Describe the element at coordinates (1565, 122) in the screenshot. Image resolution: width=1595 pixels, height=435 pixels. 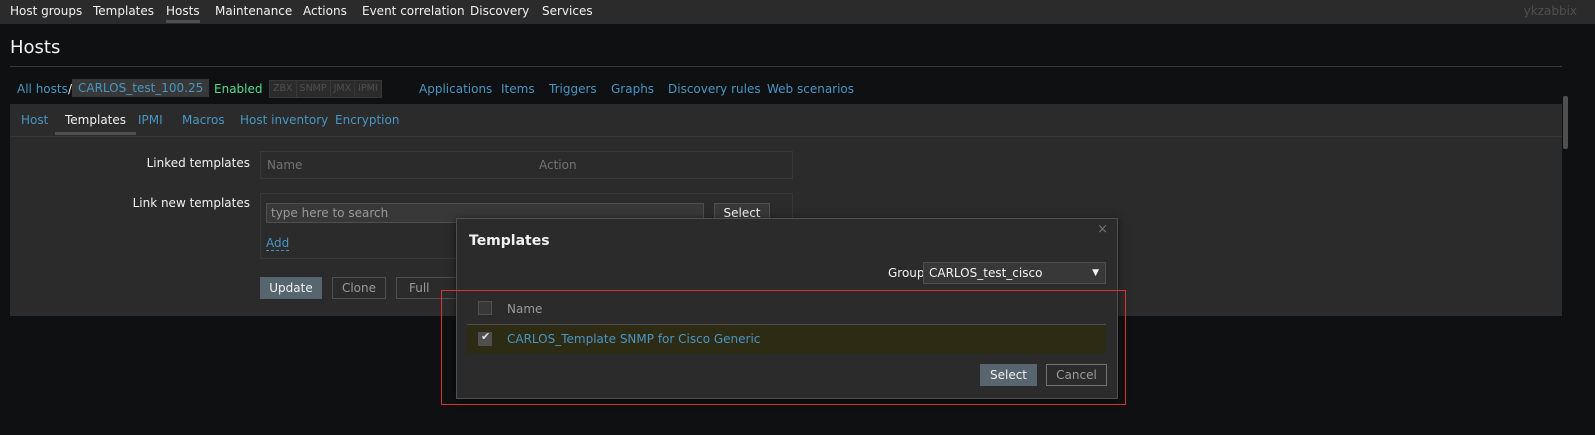
I see `page-scrollbar` at that location.